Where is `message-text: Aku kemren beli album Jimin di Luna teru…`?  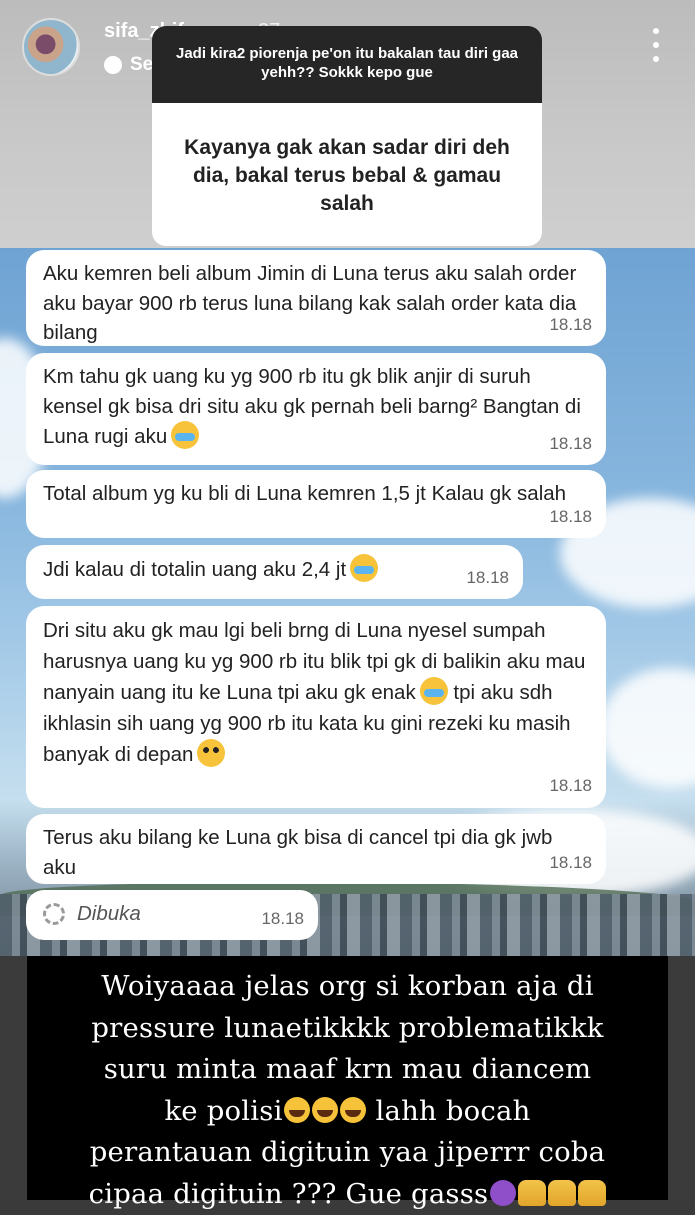 message-text: Aku kemren beli album Jimin di Luna teru… is located at coordinates (316, 303).